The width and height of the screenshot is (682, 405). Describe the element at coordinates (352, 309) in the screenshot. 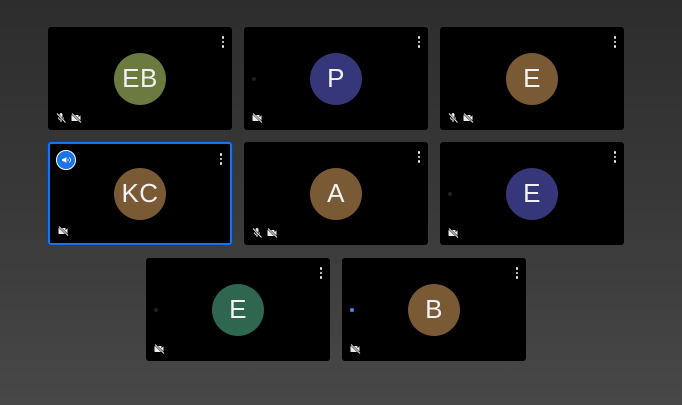

I see `speaking-indicator` at that location.